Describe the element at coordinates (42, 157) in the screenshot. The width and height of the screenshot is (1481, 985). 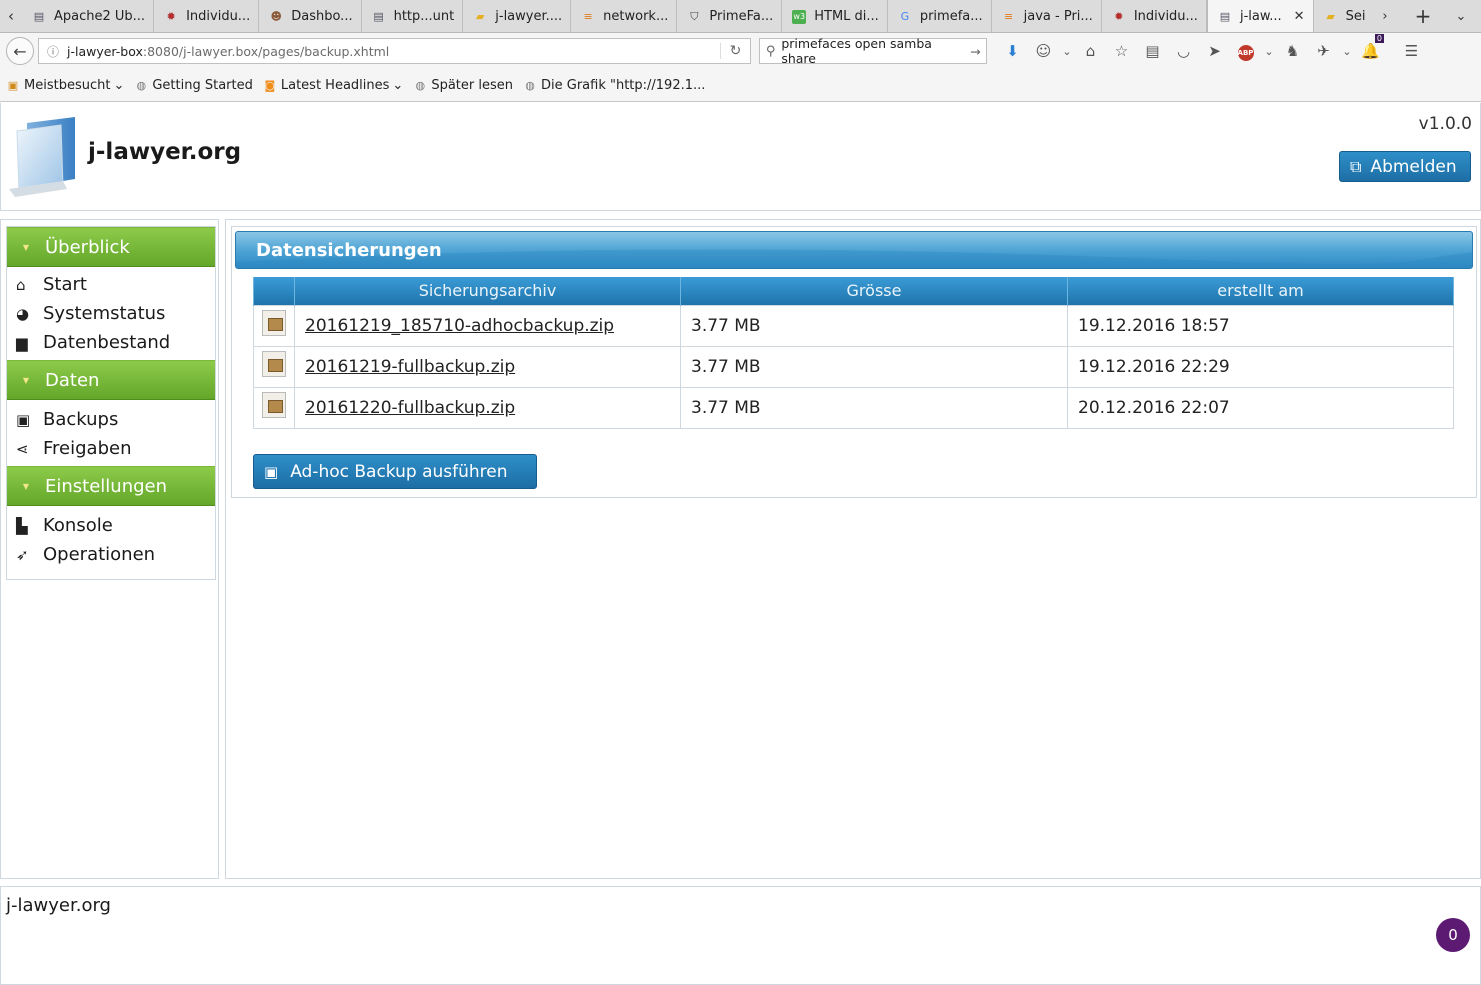
I see `folder-logo-icon` at that location.